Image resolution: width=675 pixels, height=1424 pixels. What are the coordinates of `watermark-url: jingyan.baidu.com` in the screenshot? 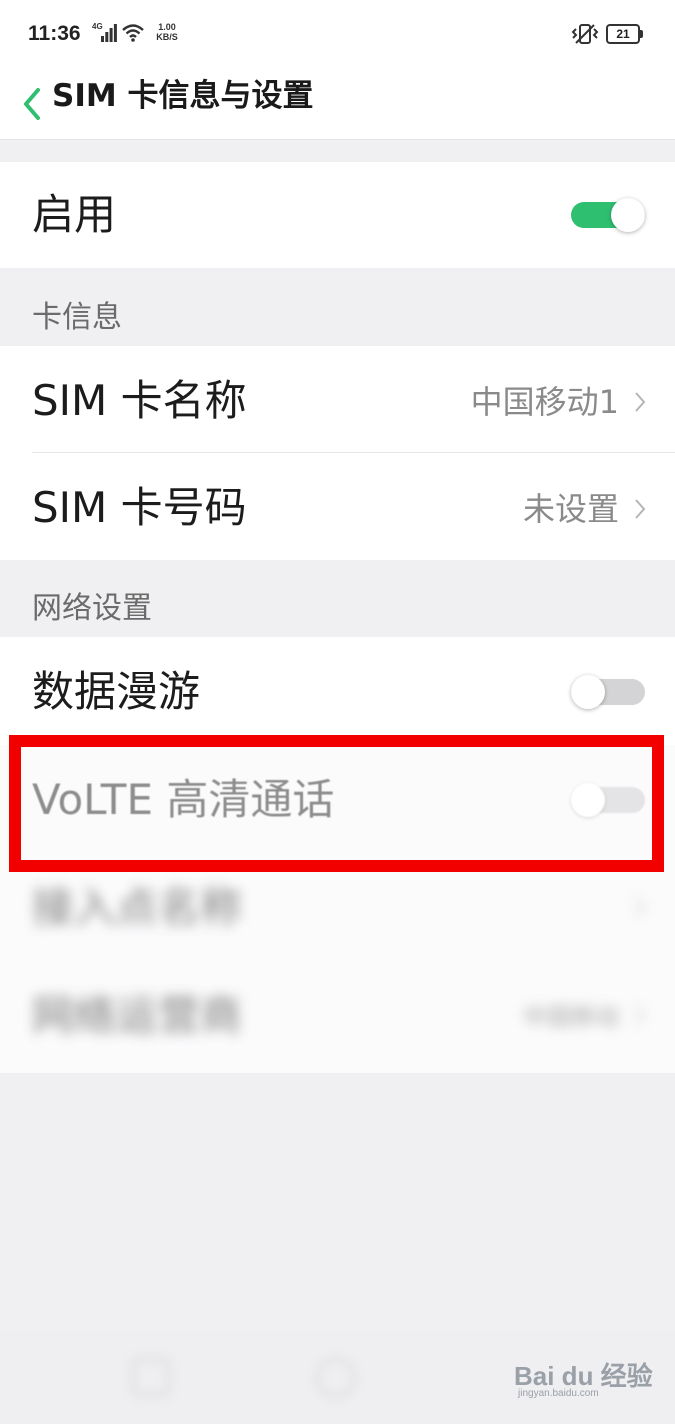 It's located at (558, 1393).